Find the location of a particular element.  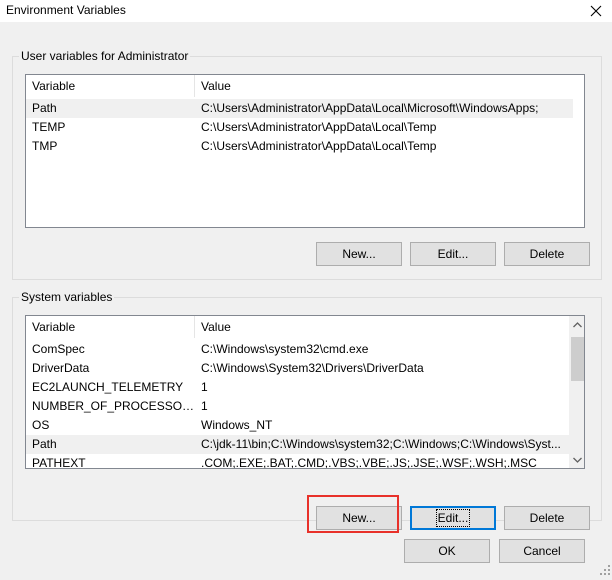

row-variable: OS is located at coordinates (41, 425).